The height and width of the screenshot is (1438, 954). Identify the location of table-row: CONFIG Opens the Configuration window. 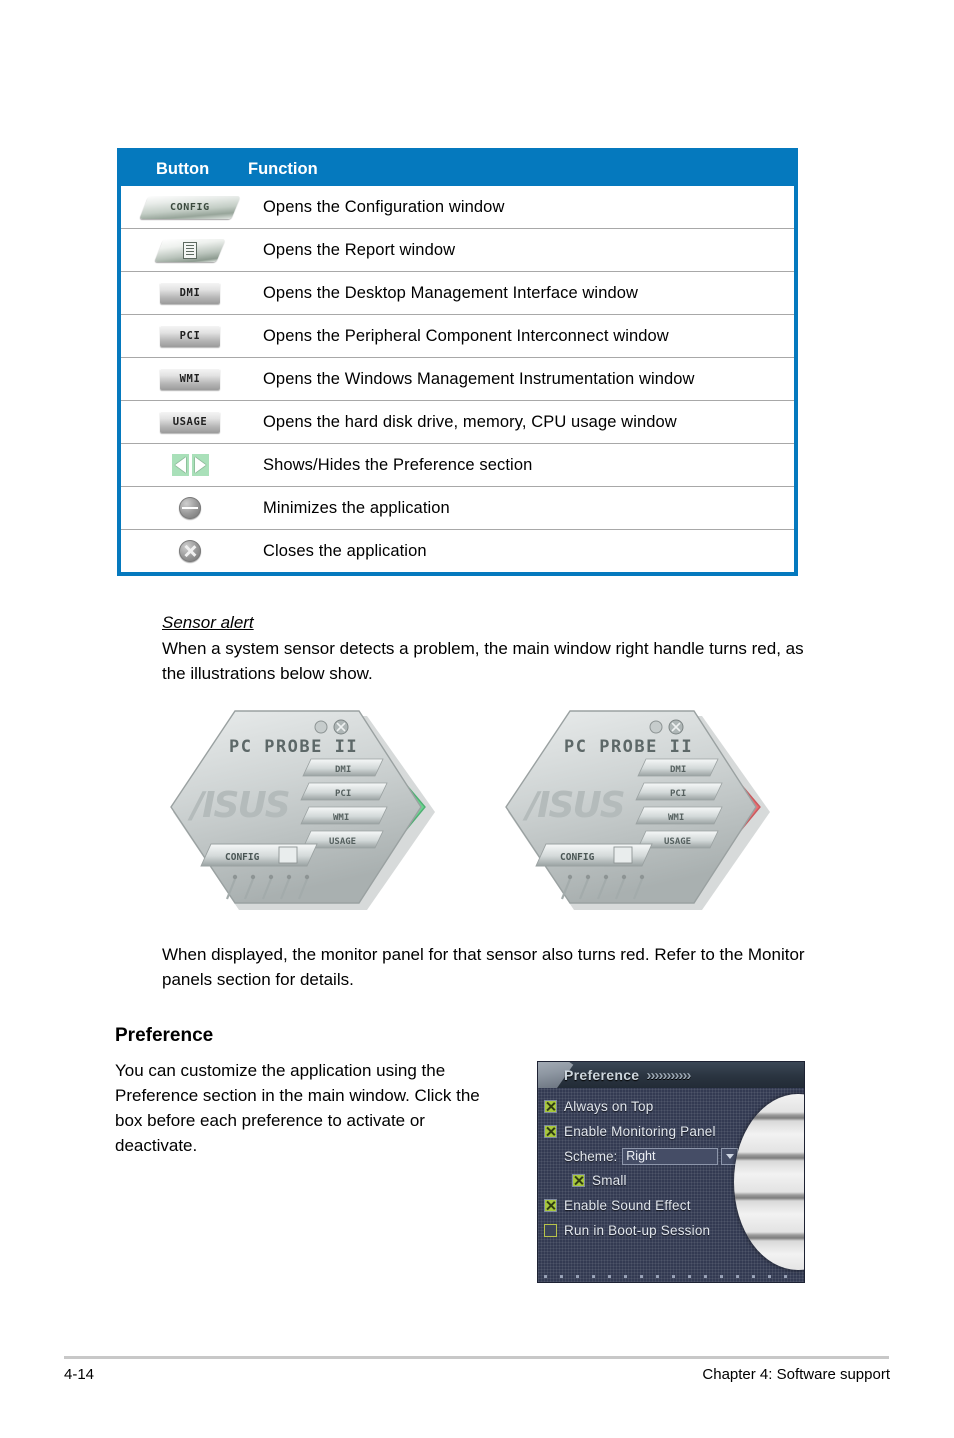
(457, 207).